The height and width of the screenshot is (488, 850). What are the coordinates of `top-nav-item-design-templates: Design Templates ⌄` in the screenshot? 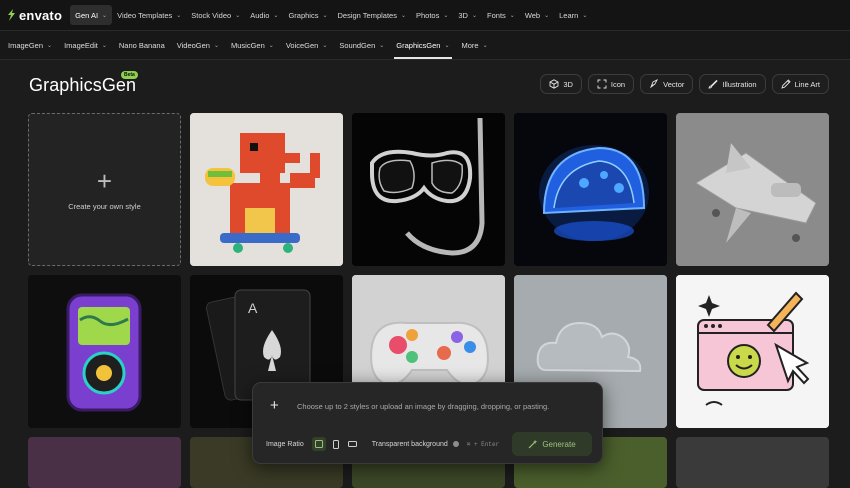 It's located at (371, 15).